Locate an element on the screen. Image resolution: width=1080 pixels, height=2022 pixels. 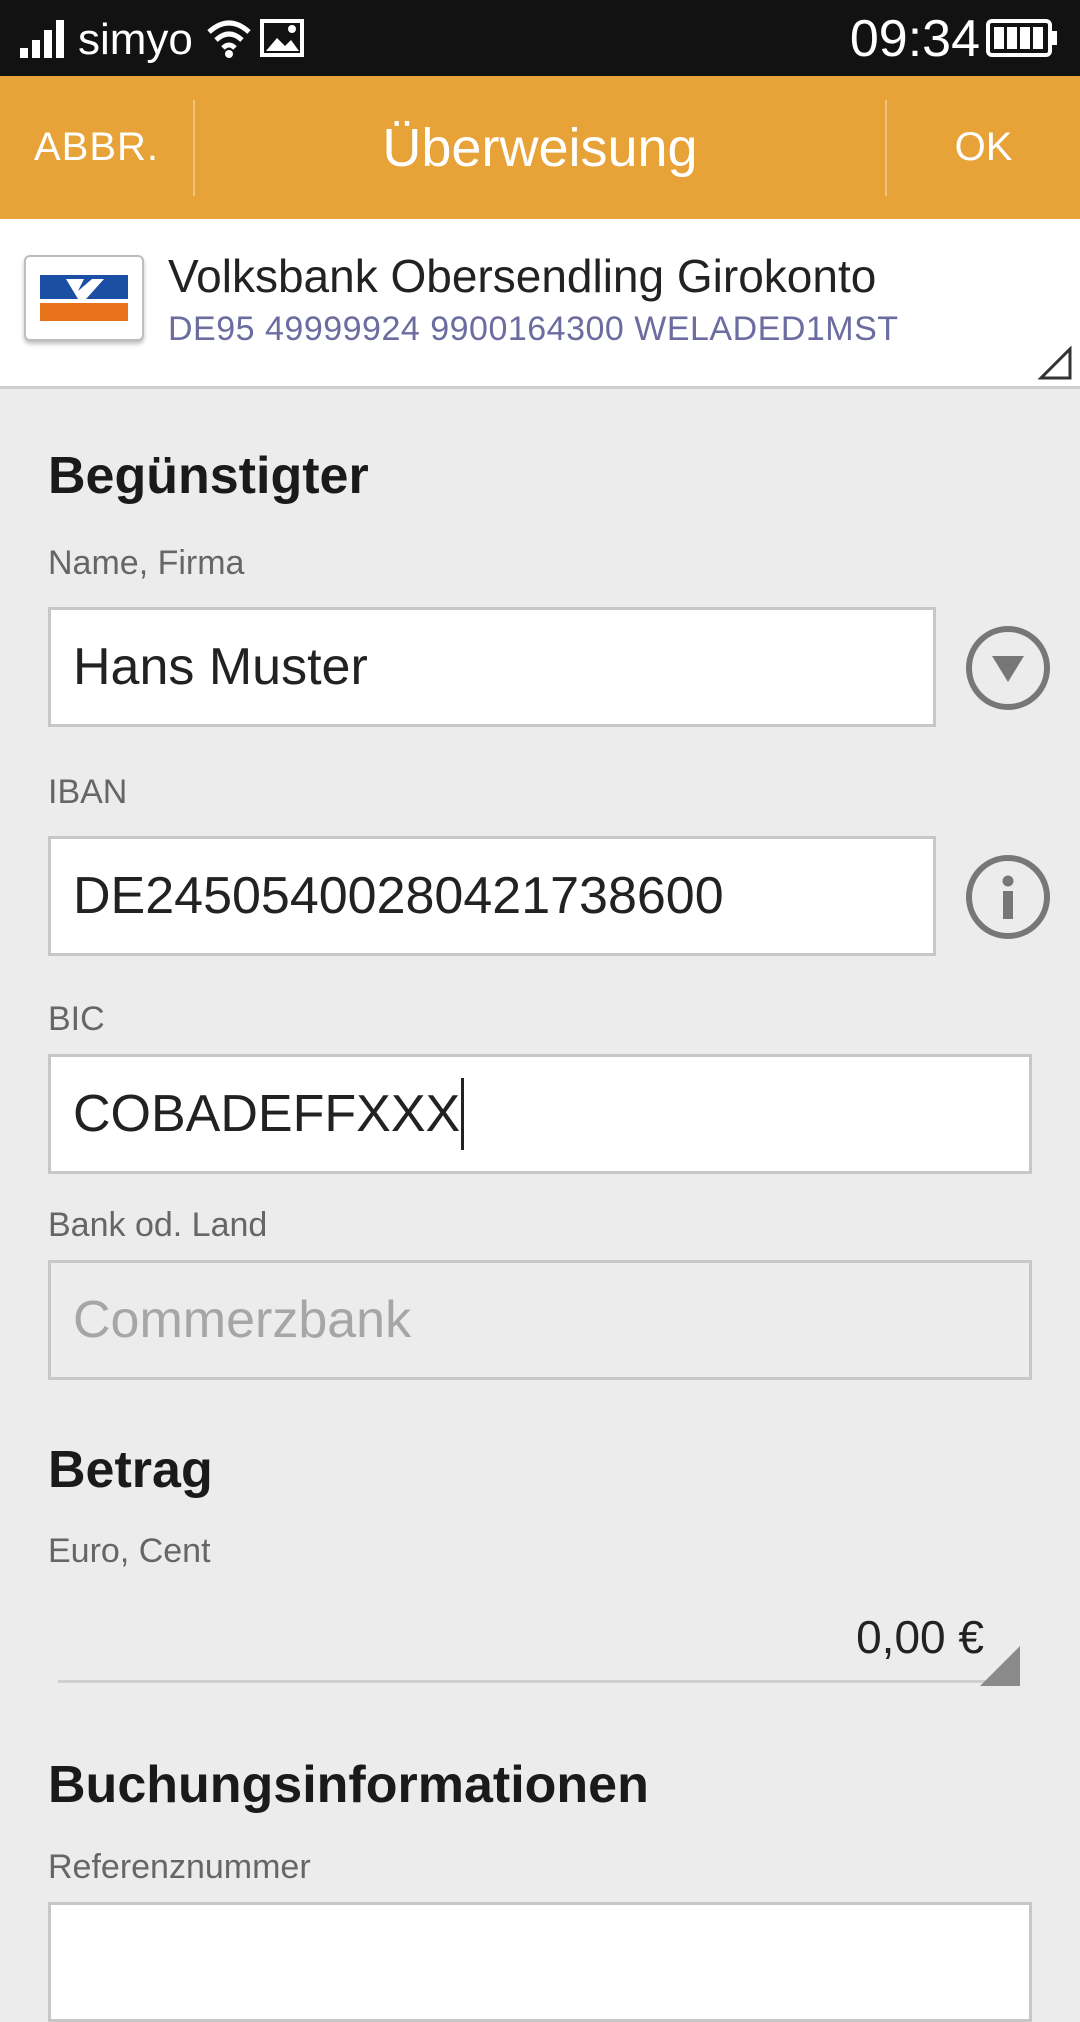
section-title-booking: Buchungsinformationen is located at coordinates (348, 1785).